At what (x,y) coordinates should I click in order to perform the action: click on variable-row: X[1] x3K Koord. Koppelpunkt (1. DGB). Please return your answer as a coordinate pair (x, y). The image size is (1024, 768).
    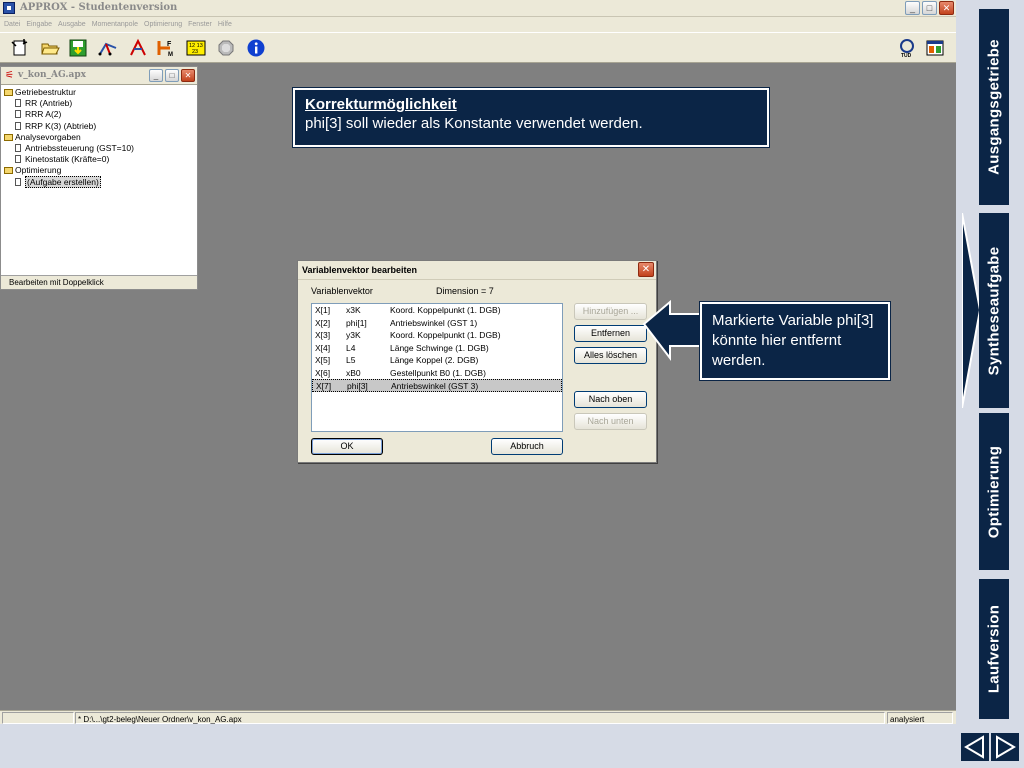
    Looking at the image, I should click on (437, 310).